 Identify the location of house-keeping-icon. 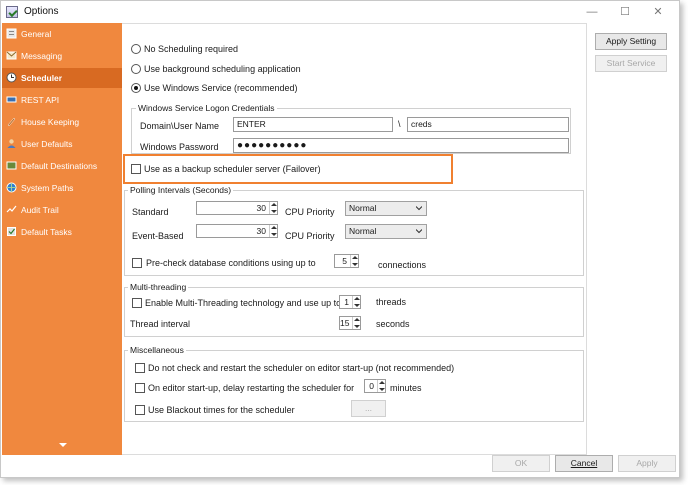
(11, 121).